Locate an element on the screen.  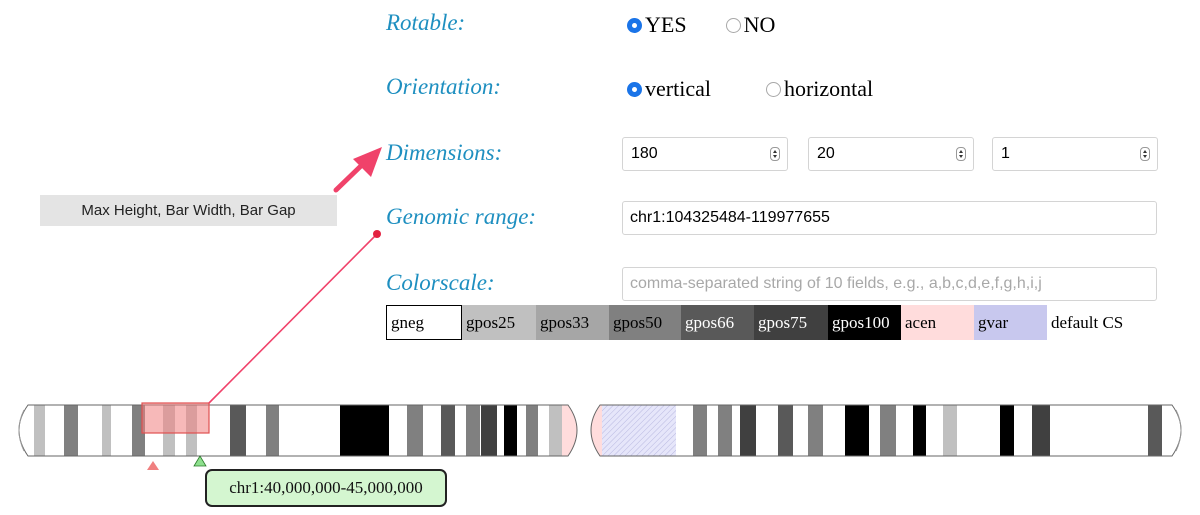
chromosome-q-arm is located at coordinates (886, 430).